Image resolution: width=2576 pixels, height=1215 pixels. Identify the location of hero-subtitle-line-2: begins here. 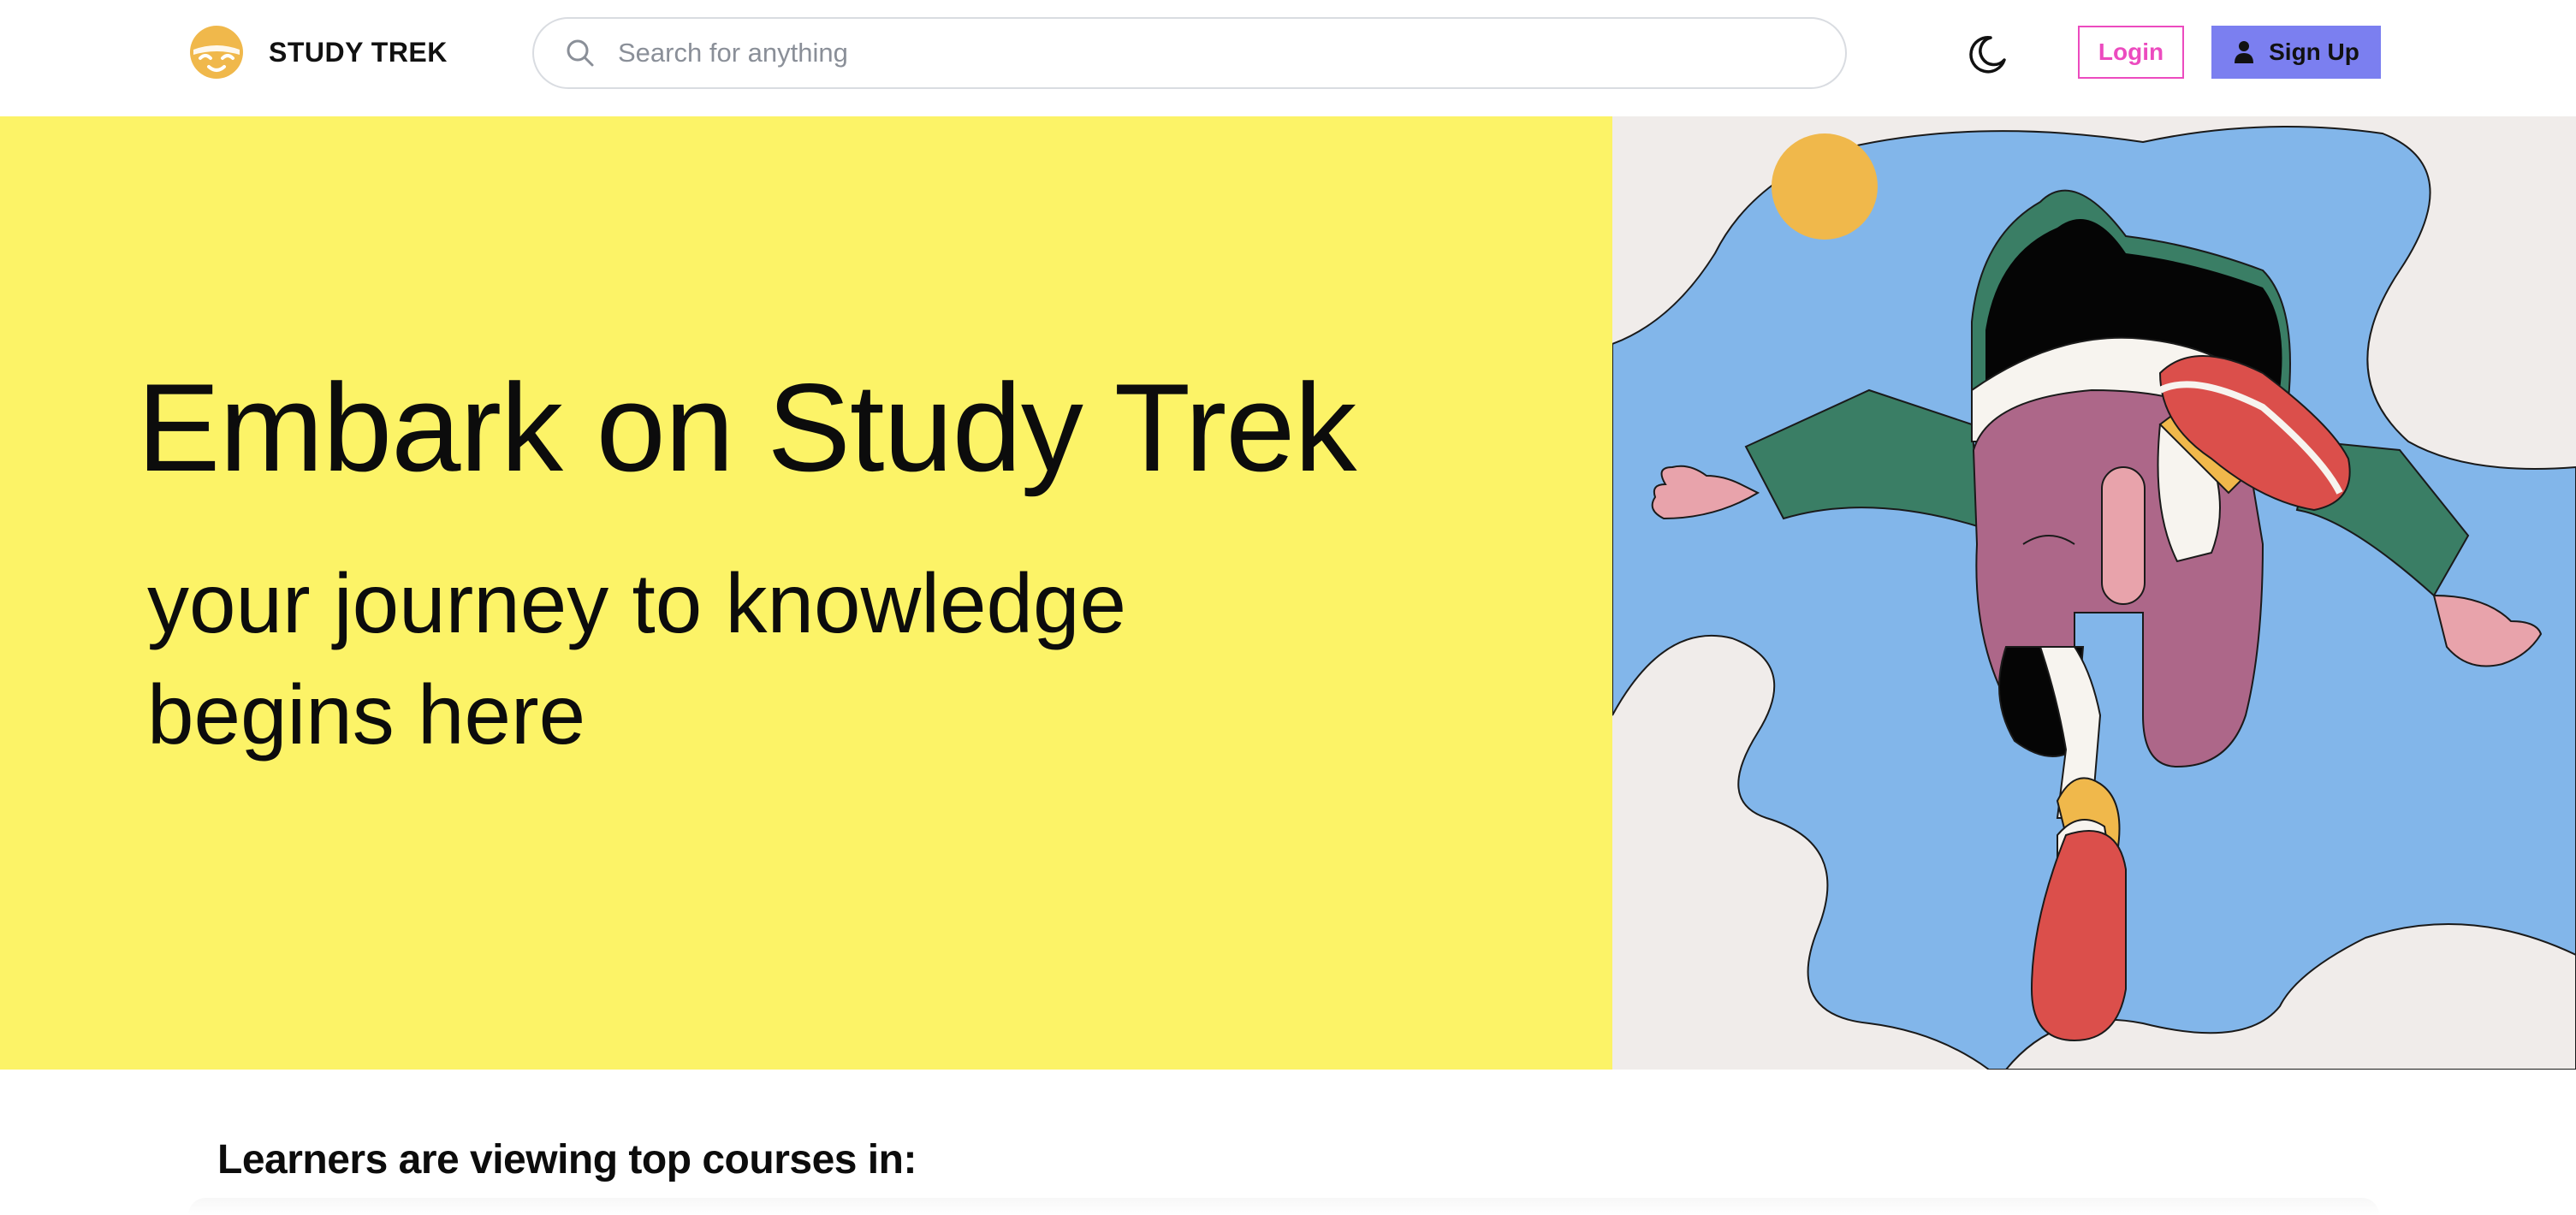
(366, 714).